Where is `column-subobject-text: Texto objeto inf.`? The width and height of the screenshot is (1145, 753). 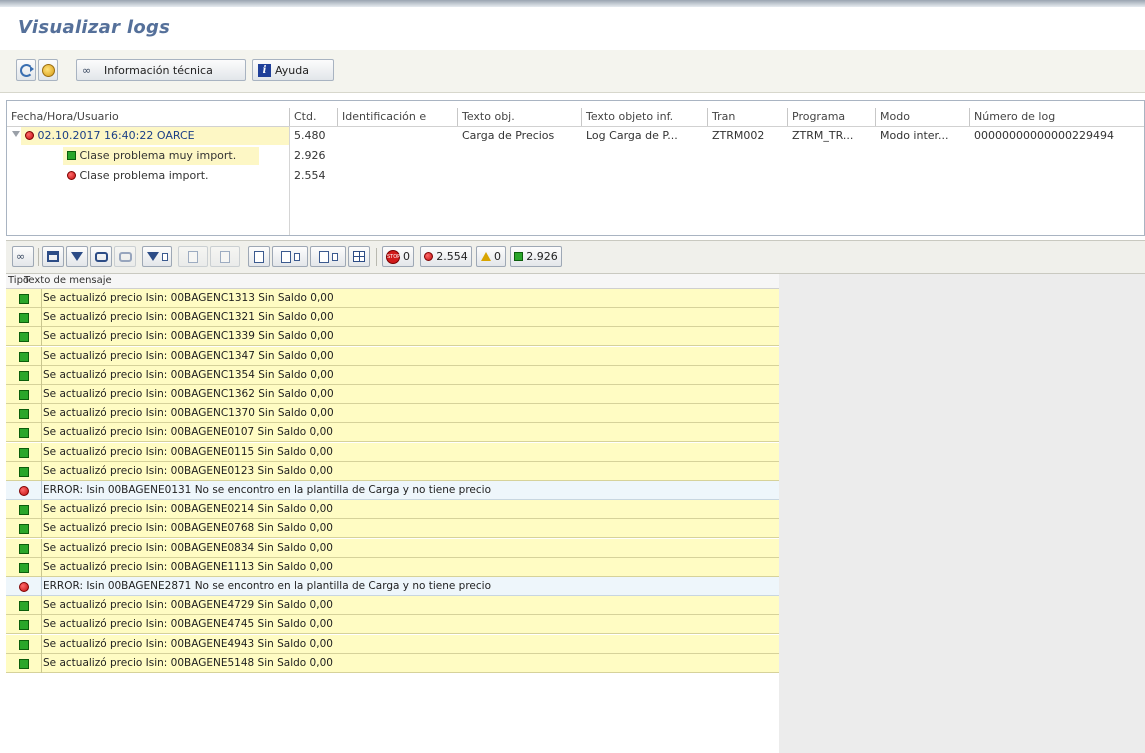 column-subobject-text: Texto objeto inf. is located at coordinates (645, 117).